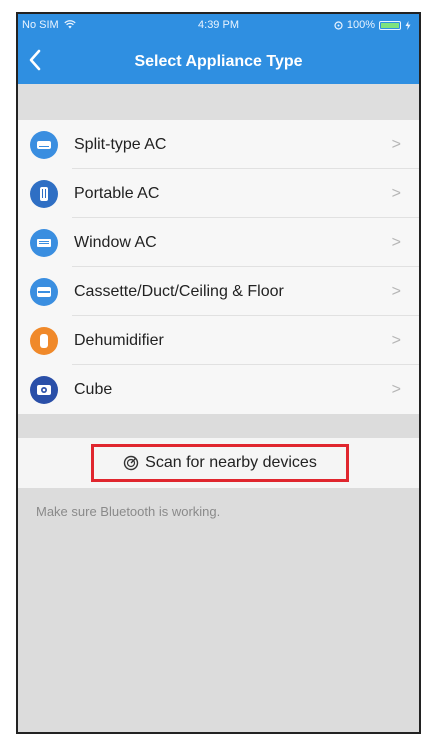 The height and width of the screenshot is (742, 431). What do you see at coordinates (360, 25) in the screenshot?
I see `battery-percent: 100%` at bounding box center [360, 25].